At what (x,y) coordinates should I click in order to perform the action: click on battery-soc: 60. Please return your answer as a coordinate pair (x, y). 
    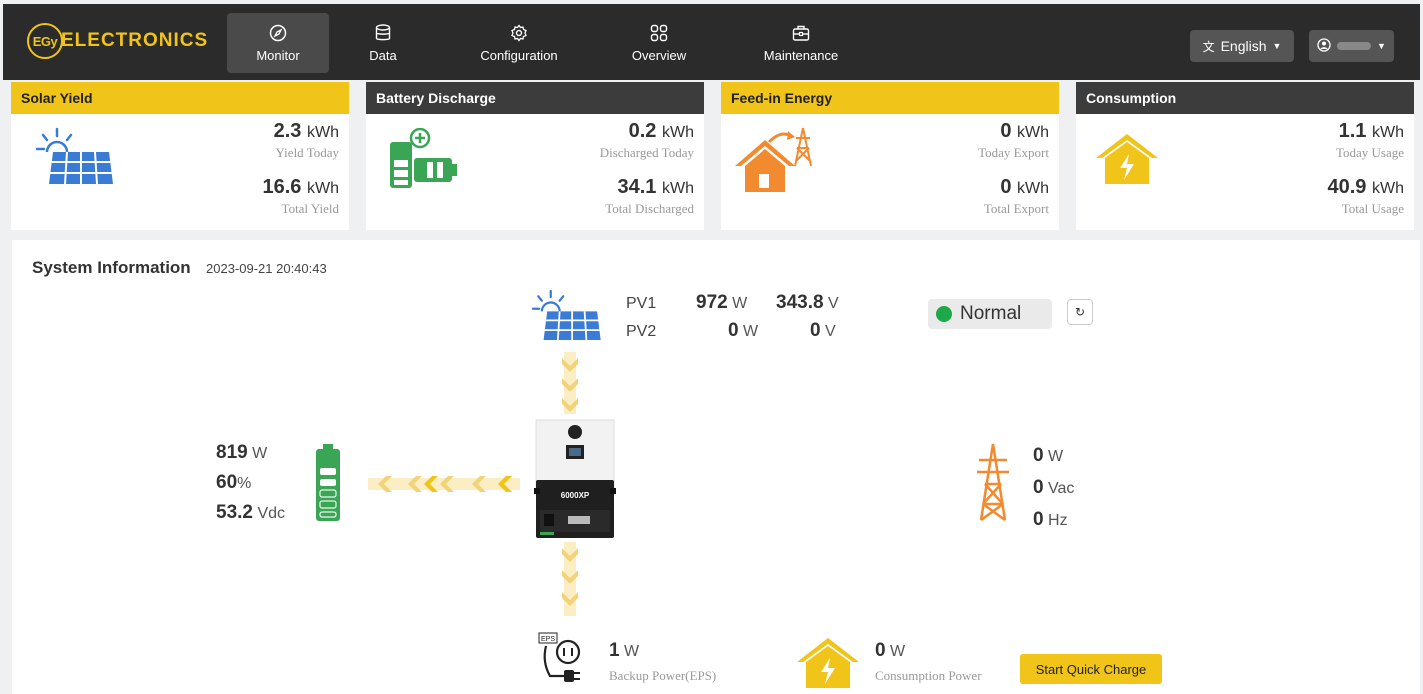
    Looking at the image, I should click on (227, 482).